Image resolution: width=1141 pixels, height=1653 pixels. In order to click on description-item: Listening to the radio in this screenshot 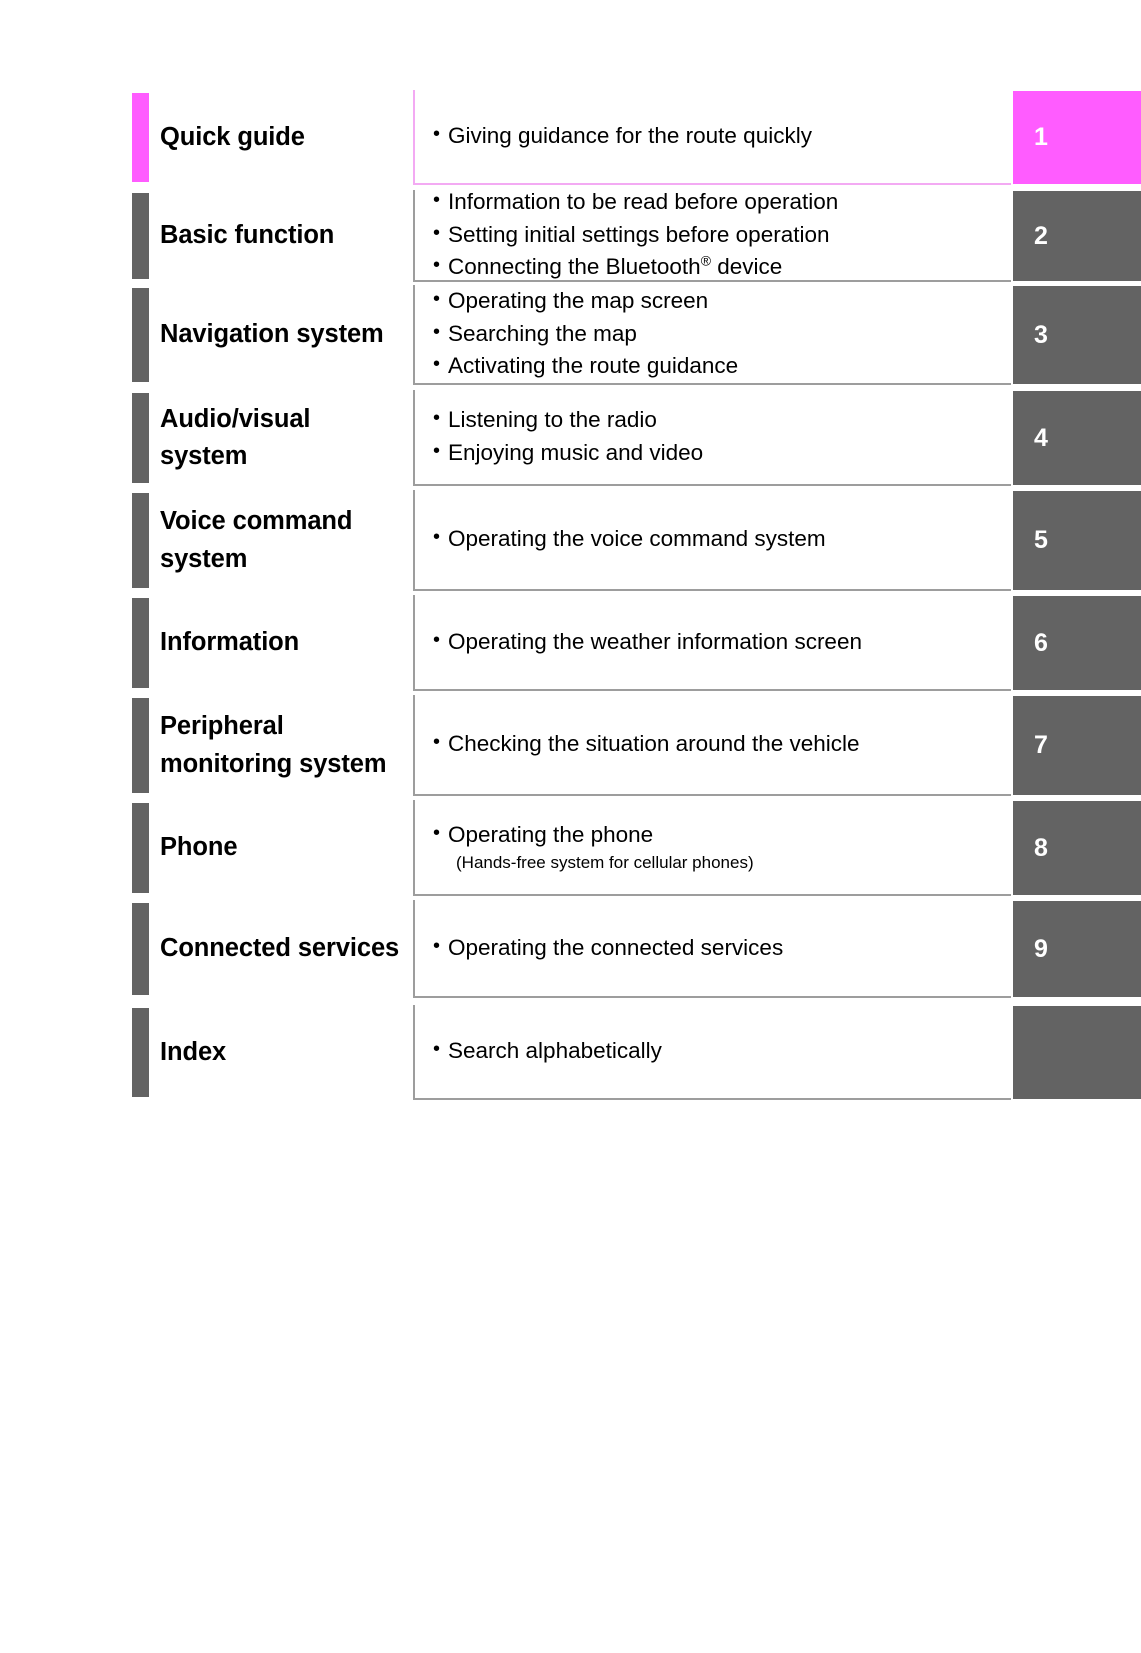, I will do `click(722, 420)`.